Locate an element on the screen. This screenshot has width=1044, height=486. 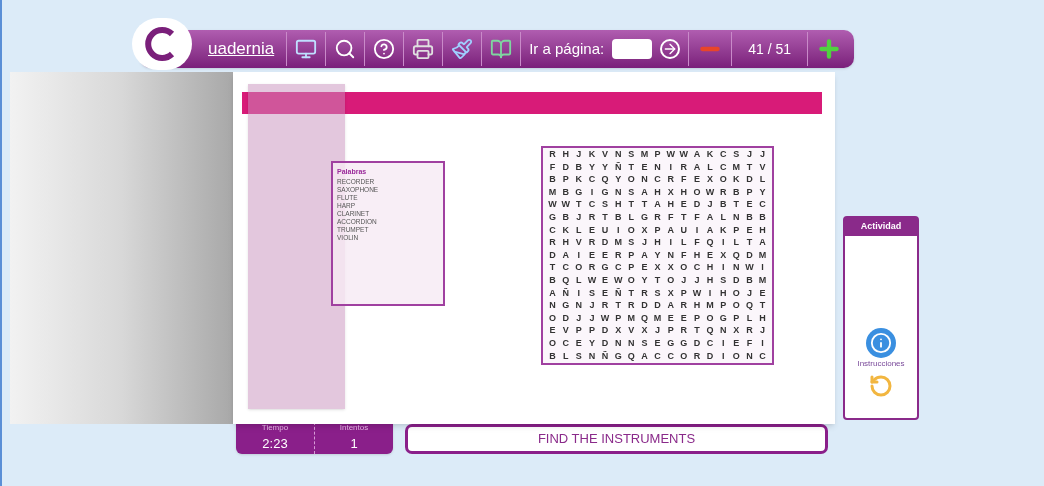
page-input is located at coordinates (632, 49).